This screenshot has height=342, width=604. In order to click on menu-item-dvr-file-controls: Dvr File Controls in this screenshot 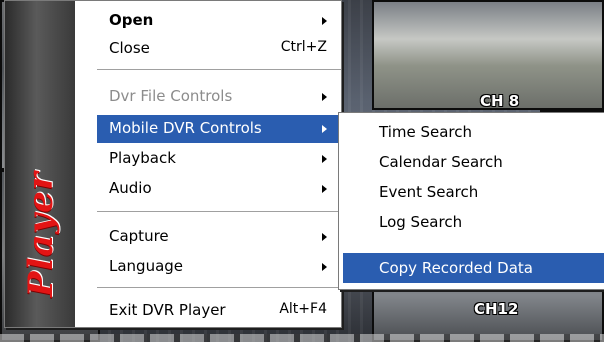, I will do `click(219, 97)`.